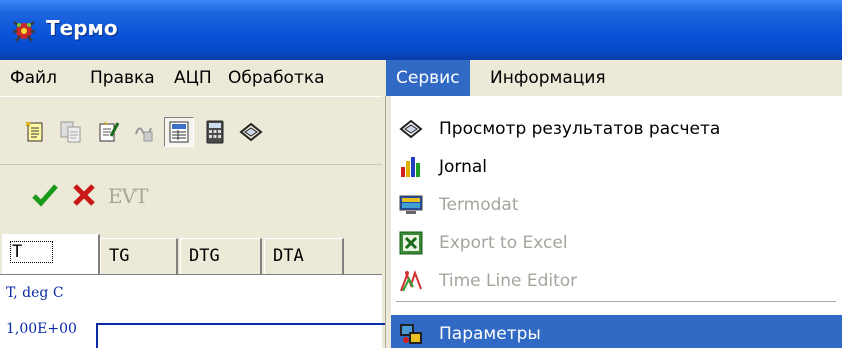  What do you see at coordinates (241, 335) in the screenshot?
I see `plot-frame` at bounding box center [241, 335].